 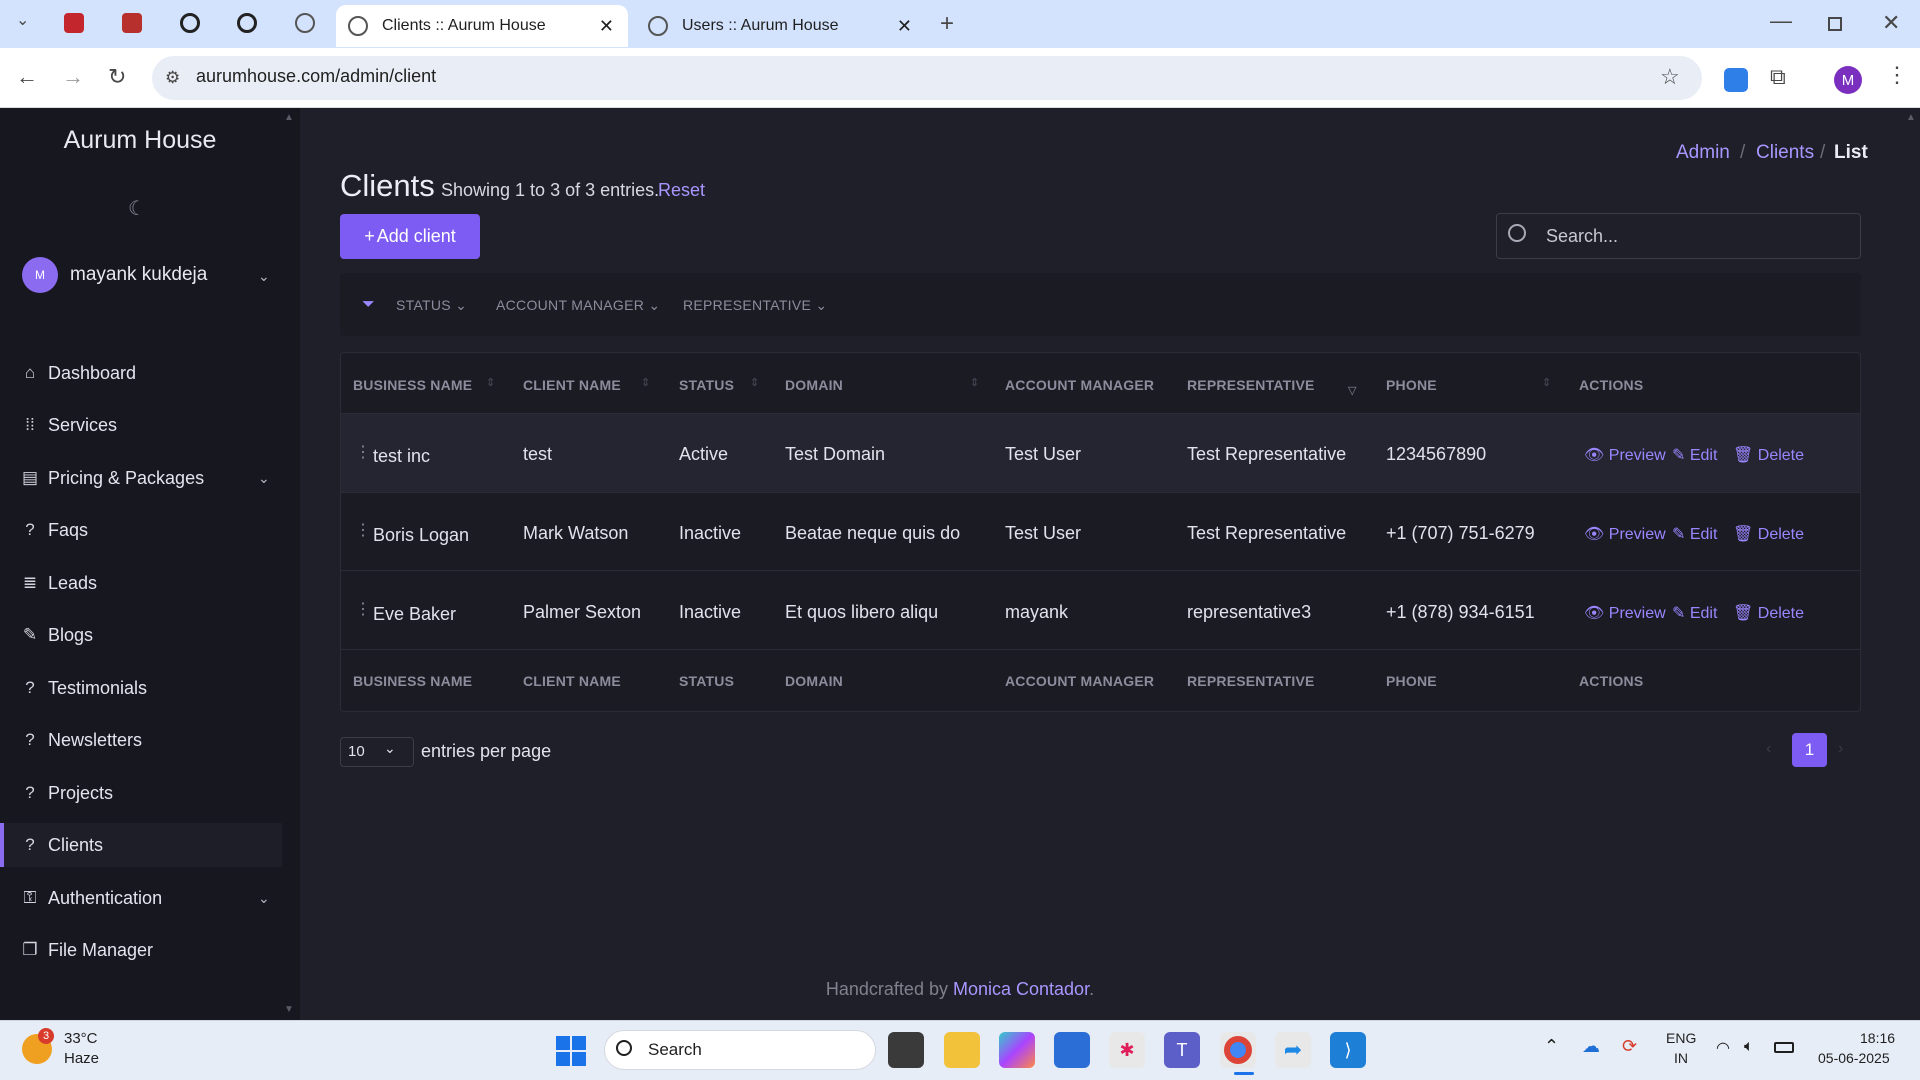 I want to click on theme-toggle-moon-icon: ☾, so click(x=137, y=208).